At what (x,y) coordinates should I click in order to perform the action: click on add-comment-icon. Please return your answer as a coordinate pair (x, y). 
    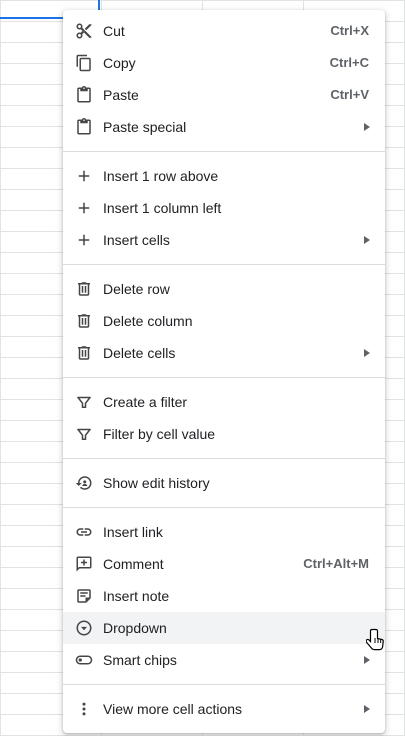
    Looking at the image, I should click on (84, 564).